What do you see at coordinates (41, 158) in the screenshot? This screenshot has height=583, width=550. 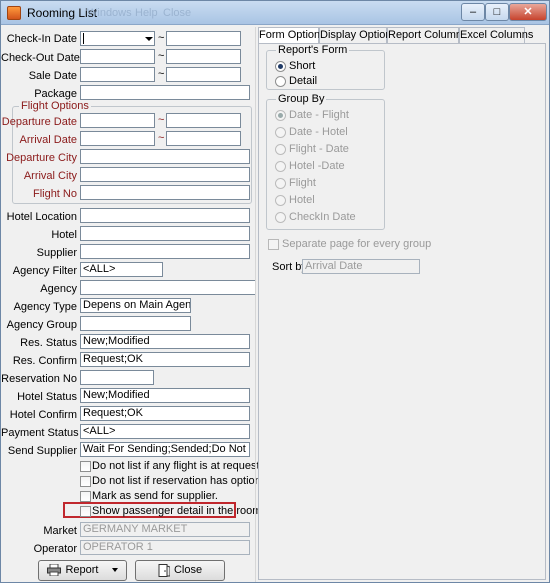 I see `departure-city-label: Departure City` at bounding box center [41, 158].